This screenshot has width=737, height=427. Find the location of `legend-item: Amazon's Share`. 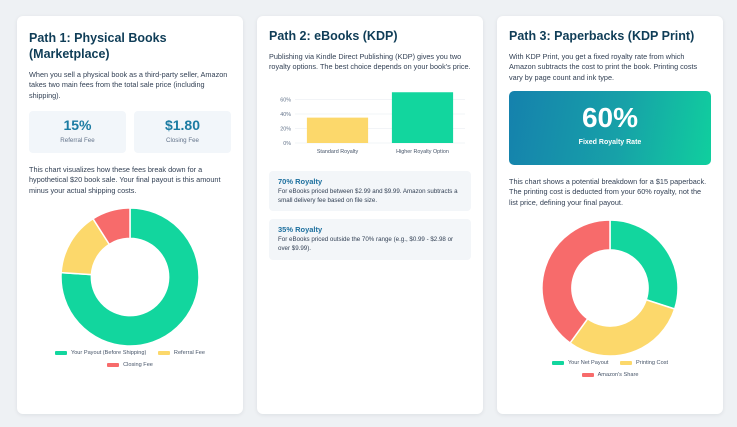

legend-item: Amazon's Share is located at coordinates (610, 375).